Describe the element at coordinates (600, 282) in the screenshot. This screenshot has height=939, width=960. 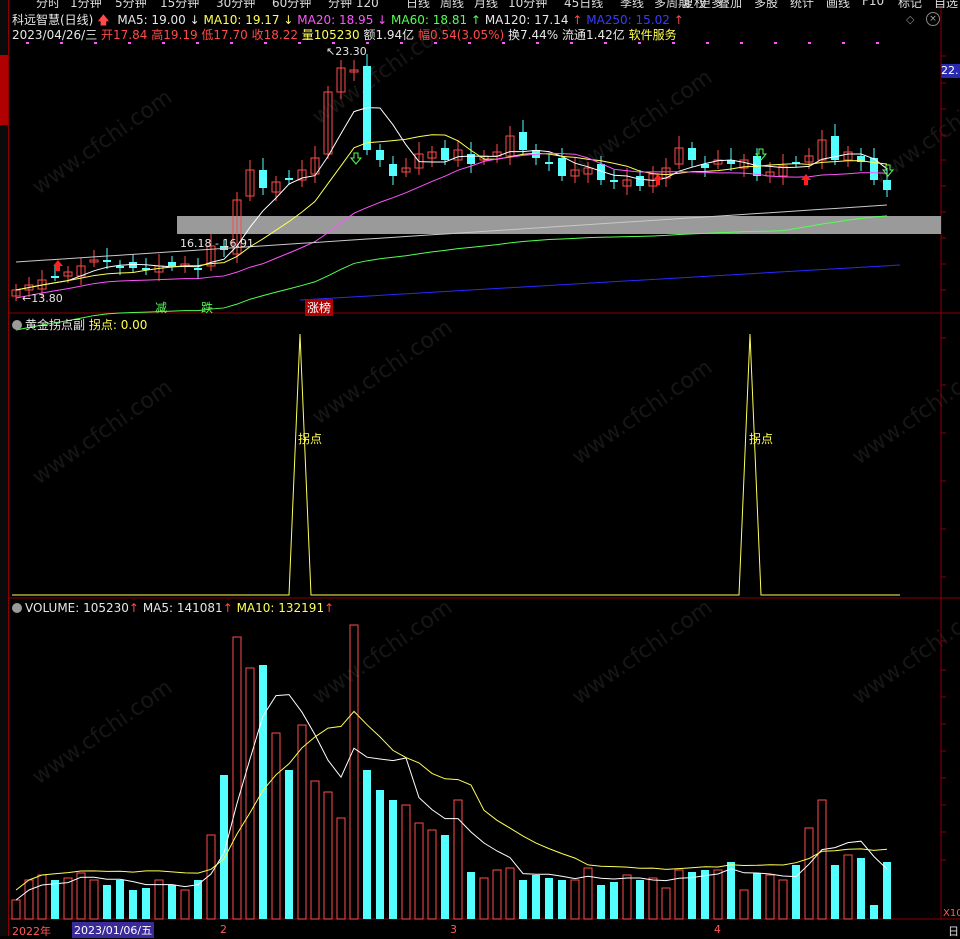
I see `ma250-line` at that location.